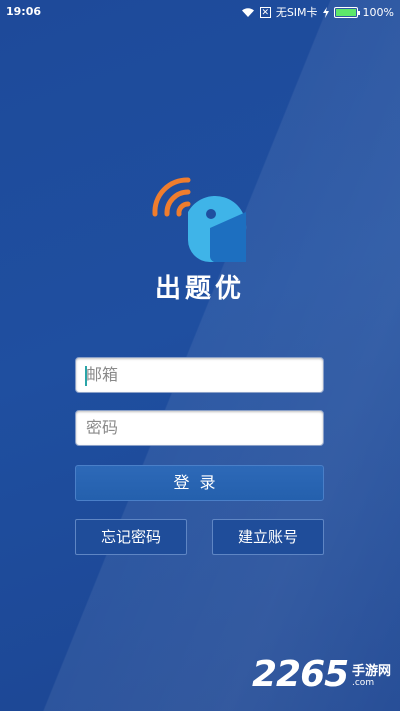 This screenshot has width=400, height=711. What do you see at coordinates (372, 671) in the screenshot?
I see `watermark-site-name: 手游网` at bounding box center [372, 671].